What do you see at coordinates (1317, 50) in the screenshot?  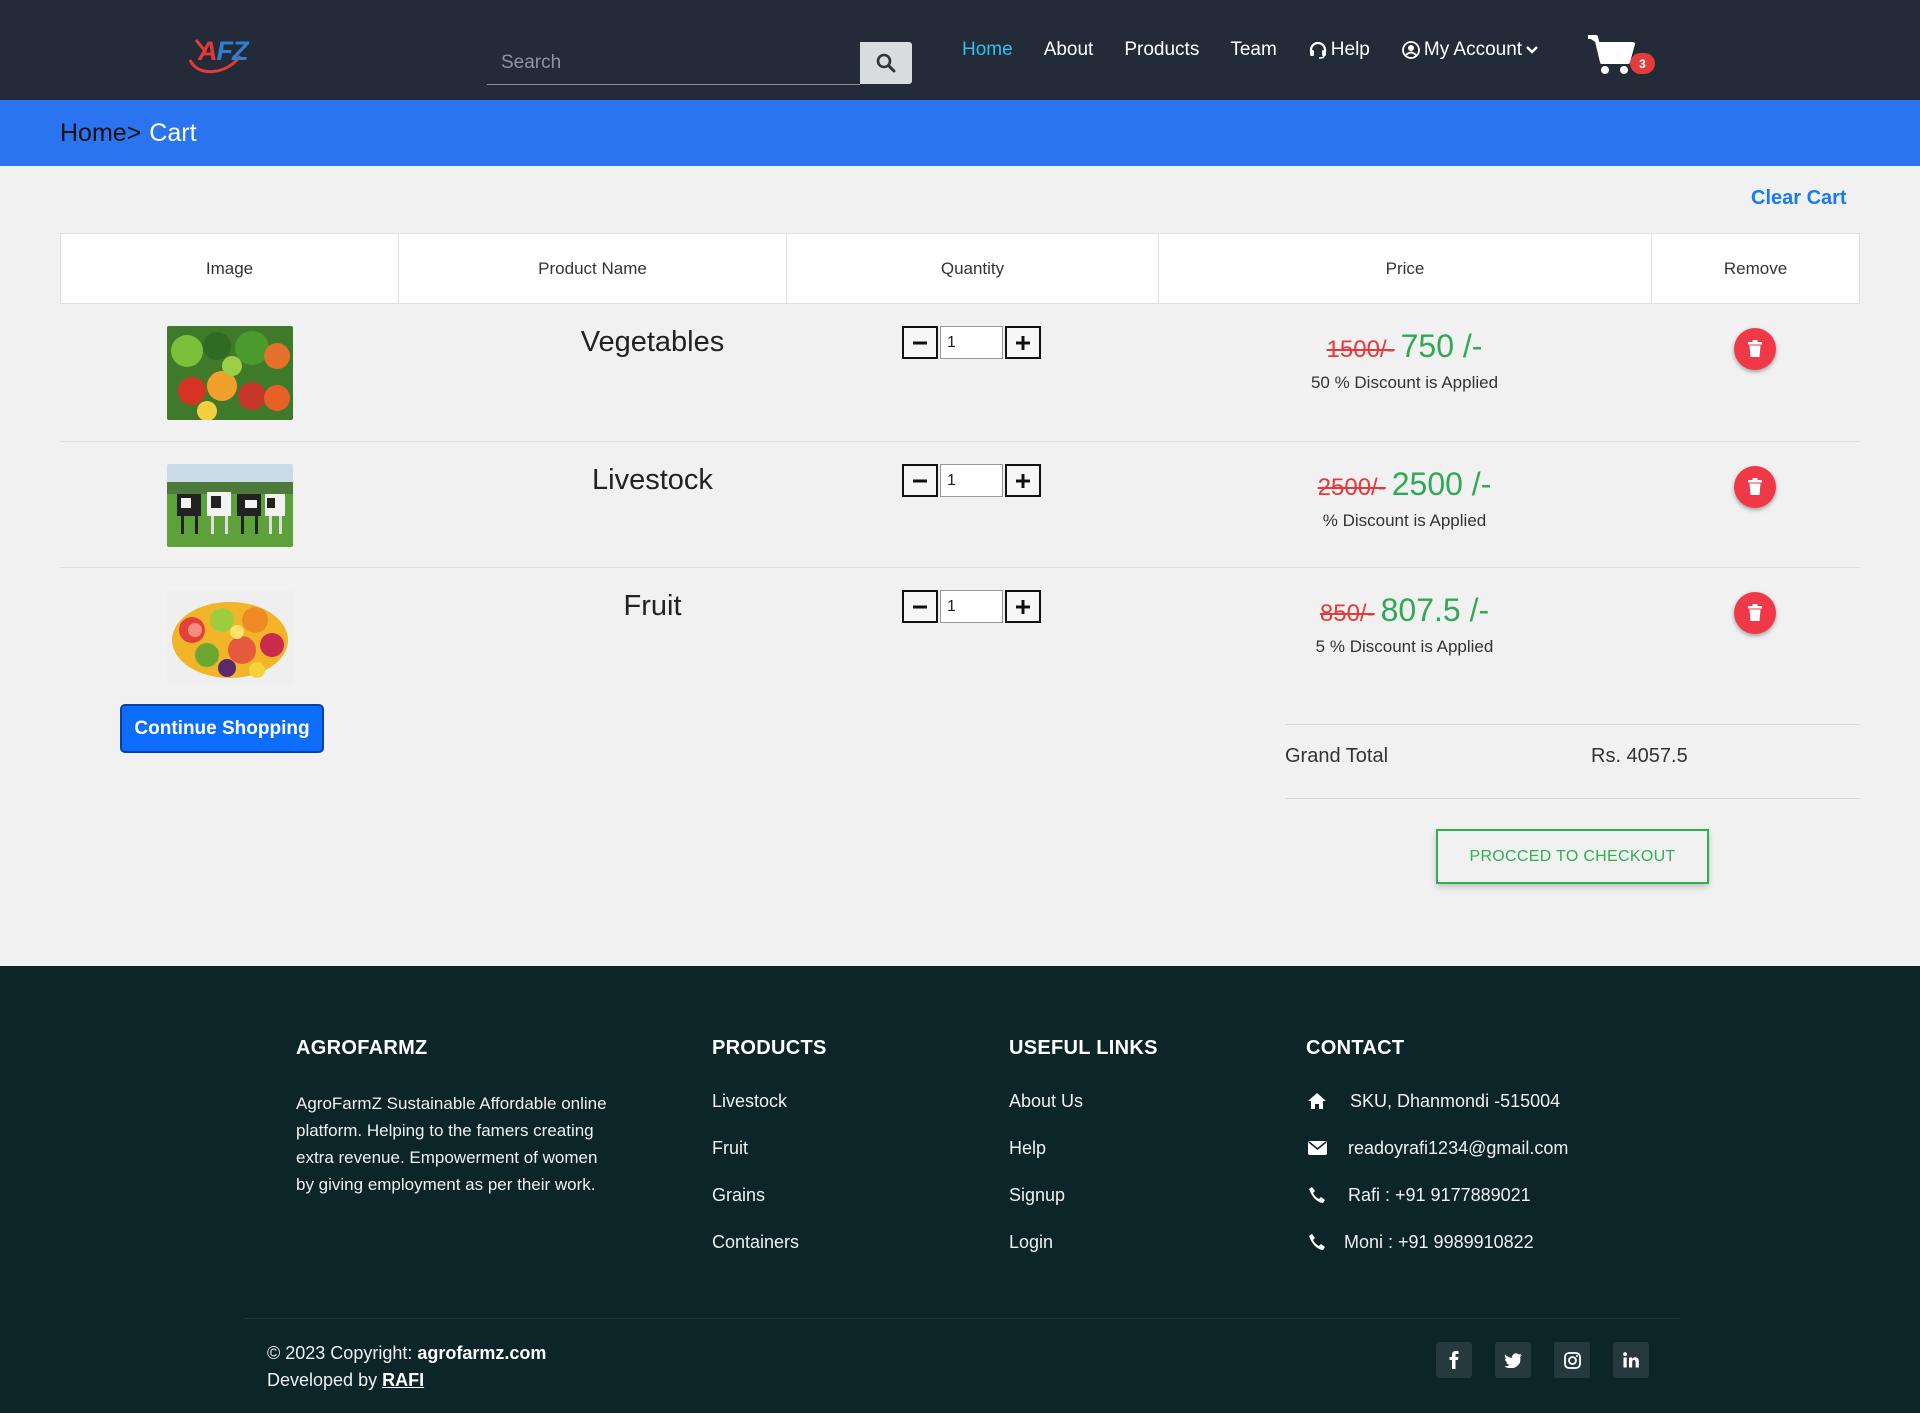 I see `headset-icon` at bounding box center [1317, 50].